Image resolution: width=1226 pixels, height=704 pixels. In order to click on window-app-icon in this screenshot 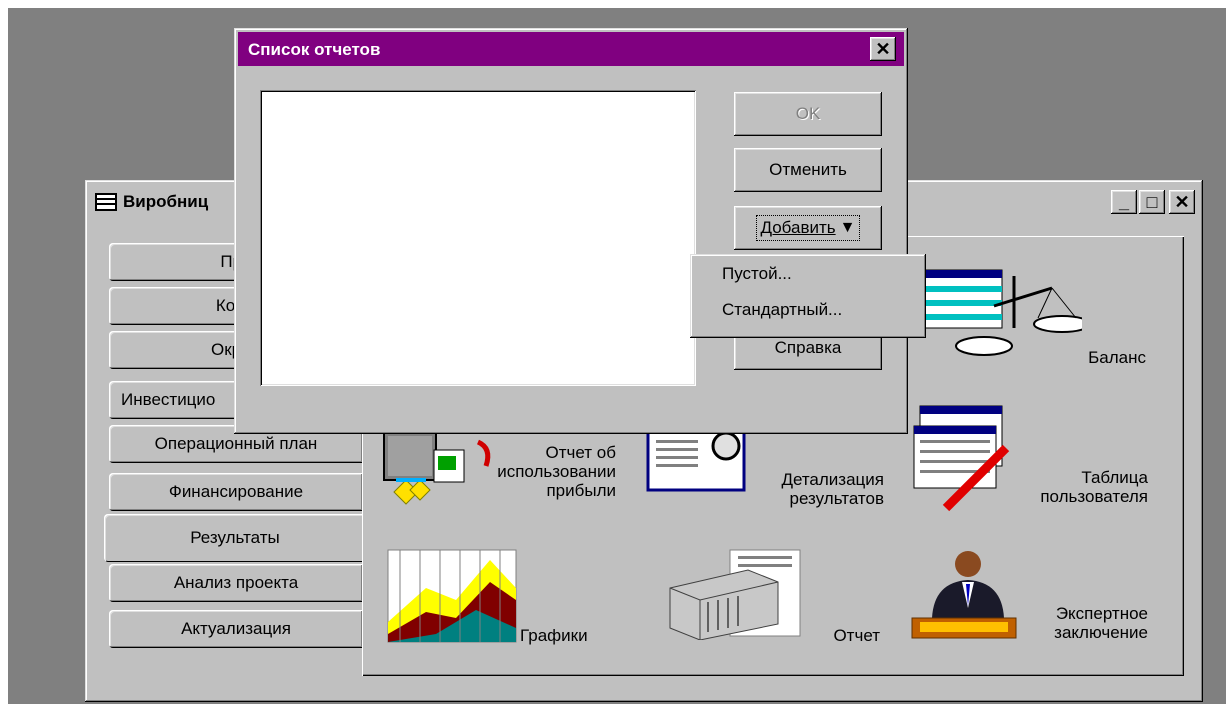, I will do `click(106, 202)`.